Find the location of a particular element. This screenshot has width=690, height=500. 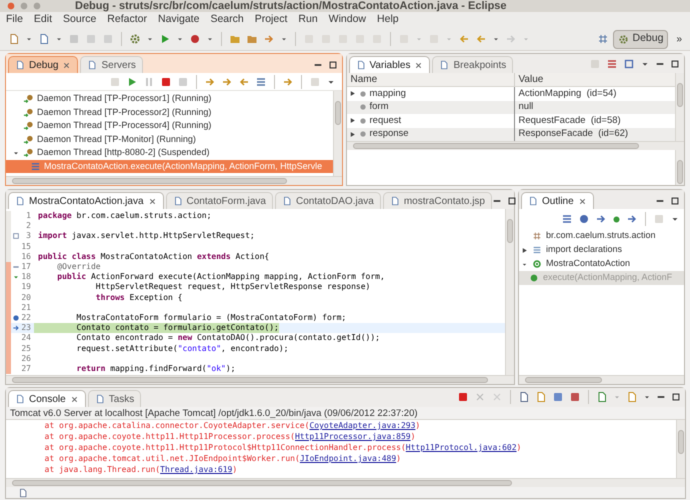

tree-item: Daemon Thread [http-8080-2] (Suspended) is located at coordinates (169, 153).